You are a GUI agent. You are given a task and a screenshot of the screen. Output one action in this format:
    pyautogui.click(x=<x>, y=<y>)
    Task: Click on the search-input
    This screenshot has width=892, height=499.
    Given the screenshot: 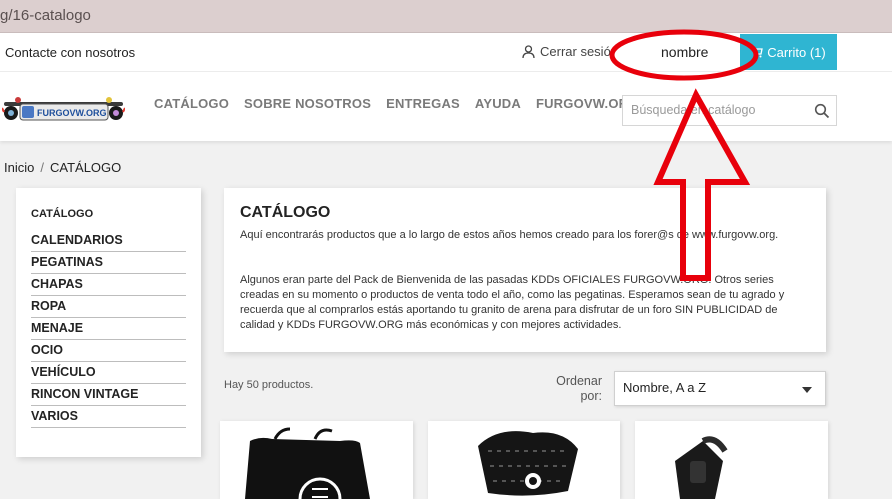 What is the action you would take?
    pyautogui.click(x=721, y=110)
    